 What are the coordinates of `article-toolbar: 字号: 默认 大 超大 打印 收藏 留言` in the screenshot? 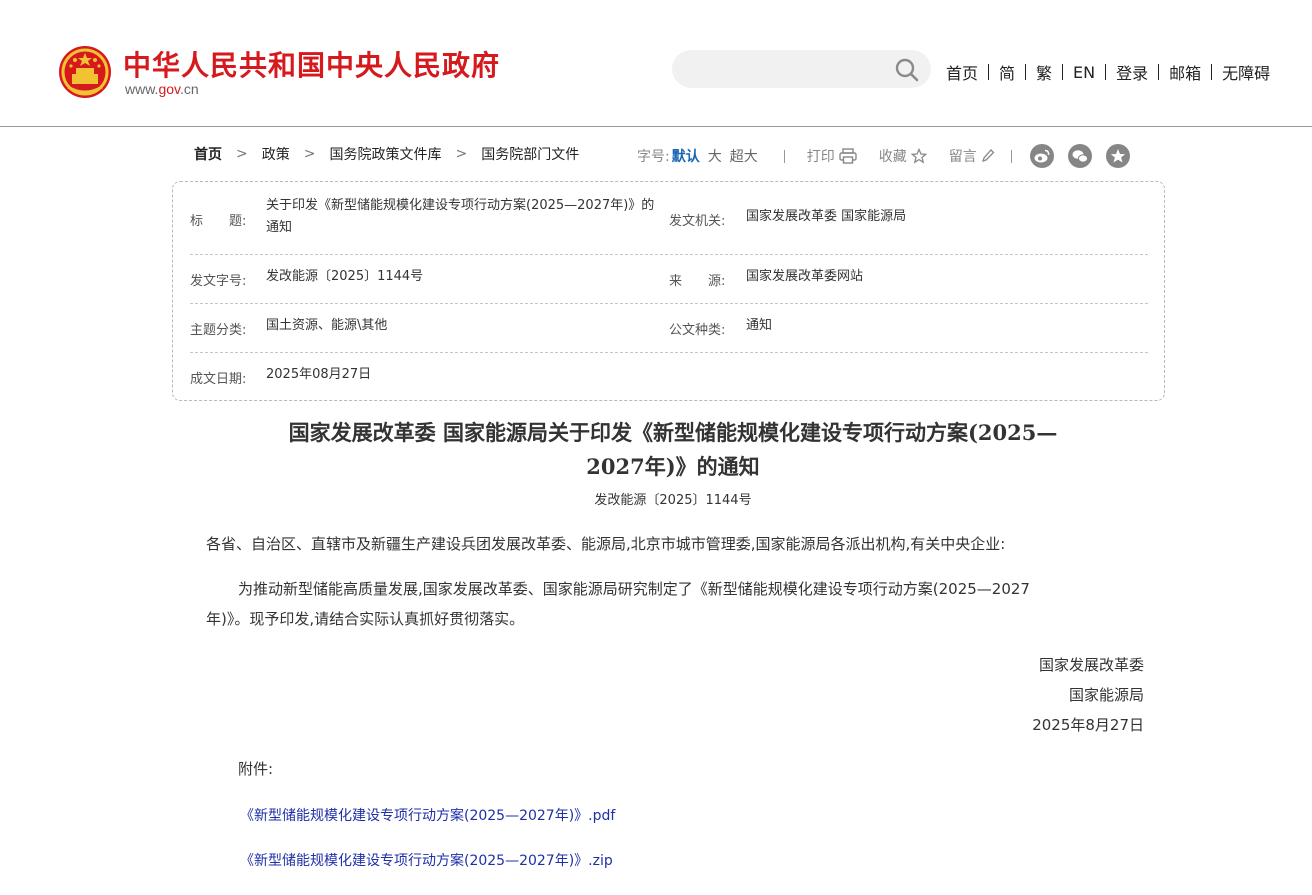 It's located at (890, 156).